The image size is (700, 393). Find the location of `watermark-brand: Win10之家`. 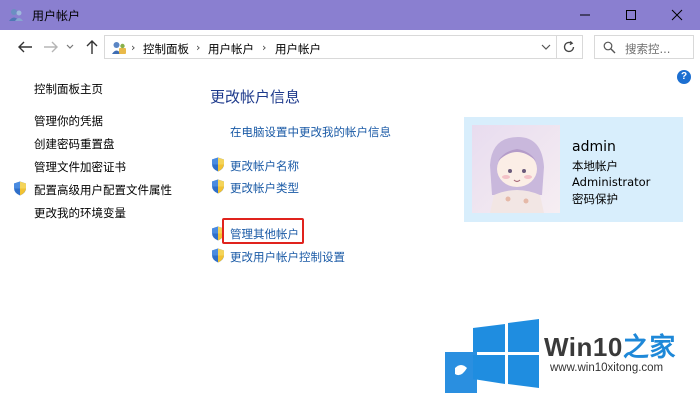

watermark-brand: Win10之家 is located at coordinates (610, 345).